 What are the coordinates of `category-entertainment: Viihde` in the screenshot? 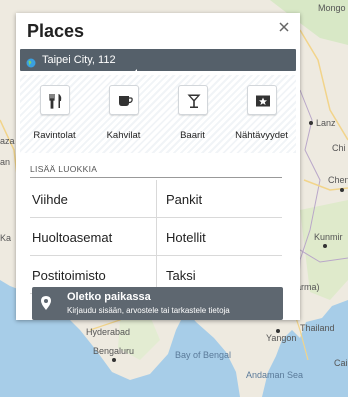 It's located at (93, 199).